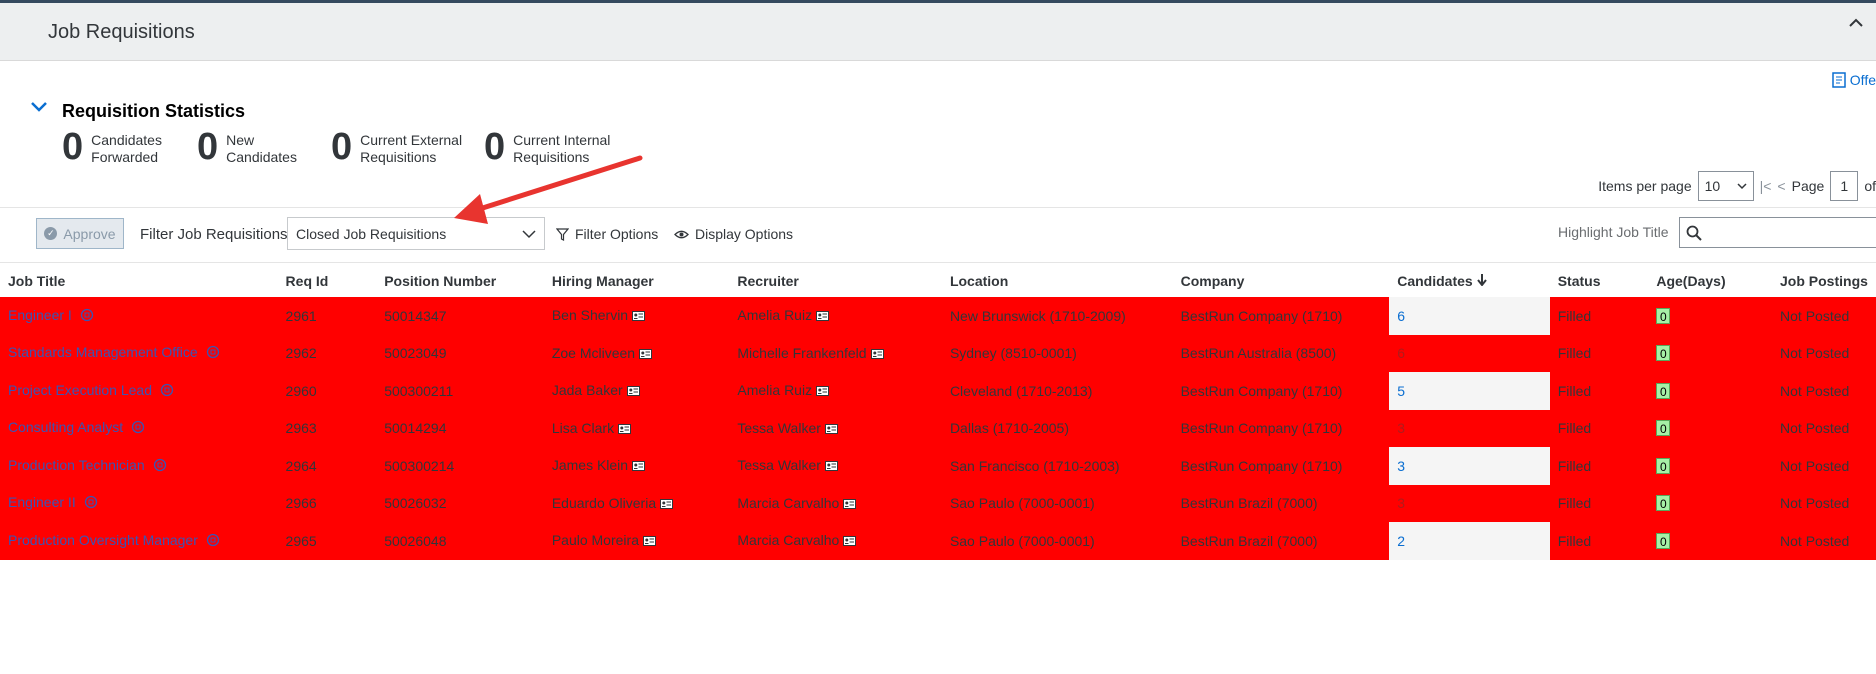 The width and height of the screenshot is (1876, 674). What do you see at coordinates (39, 107) in the screenshot?
I see `stats-toggle` at bounding box center [39, 107].